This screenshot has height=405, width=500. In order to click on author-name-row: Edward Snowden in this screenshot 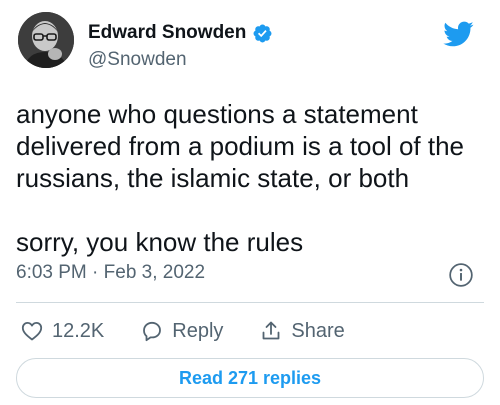, I will do `click(180, 33)`.